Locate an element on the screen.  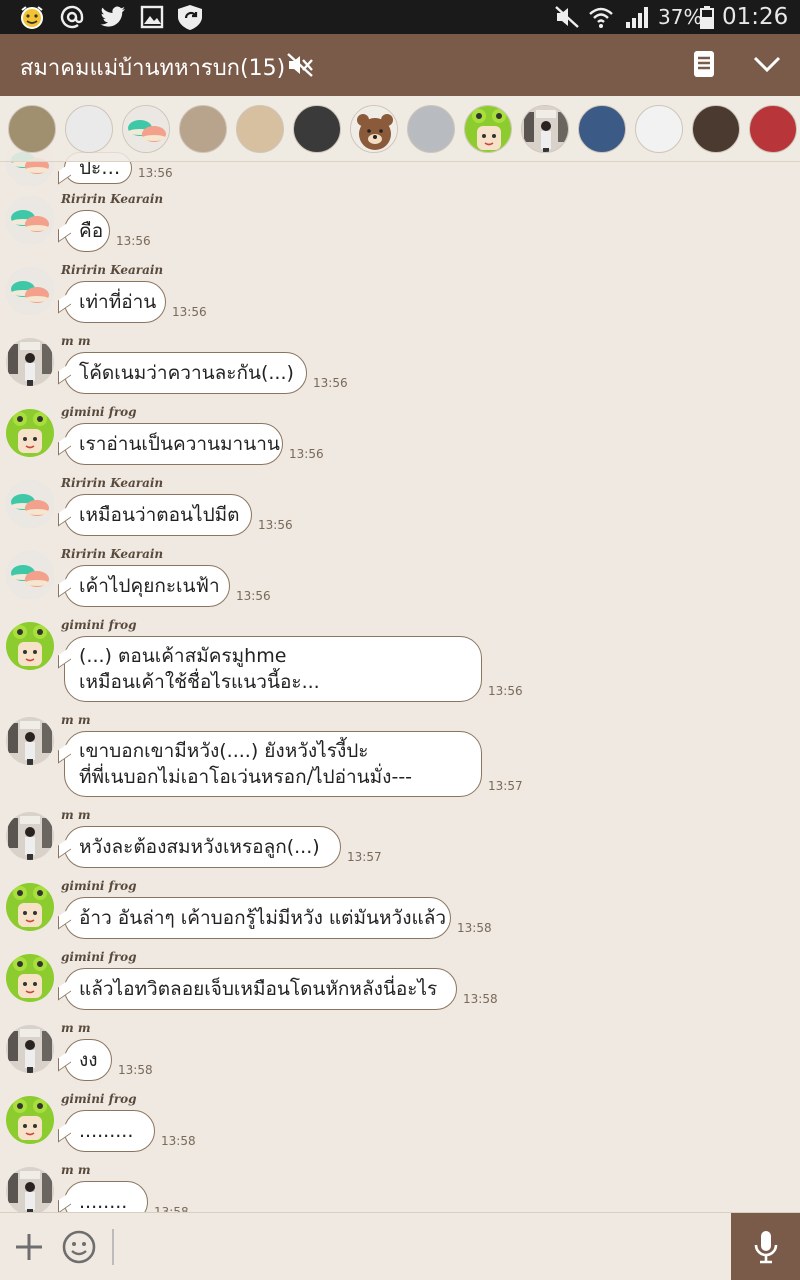
message-text: แล้วไอทวิตลอยเจ็บเหมือนโดนหักหลังนี่อะไร is located at coordinates (258, 989).